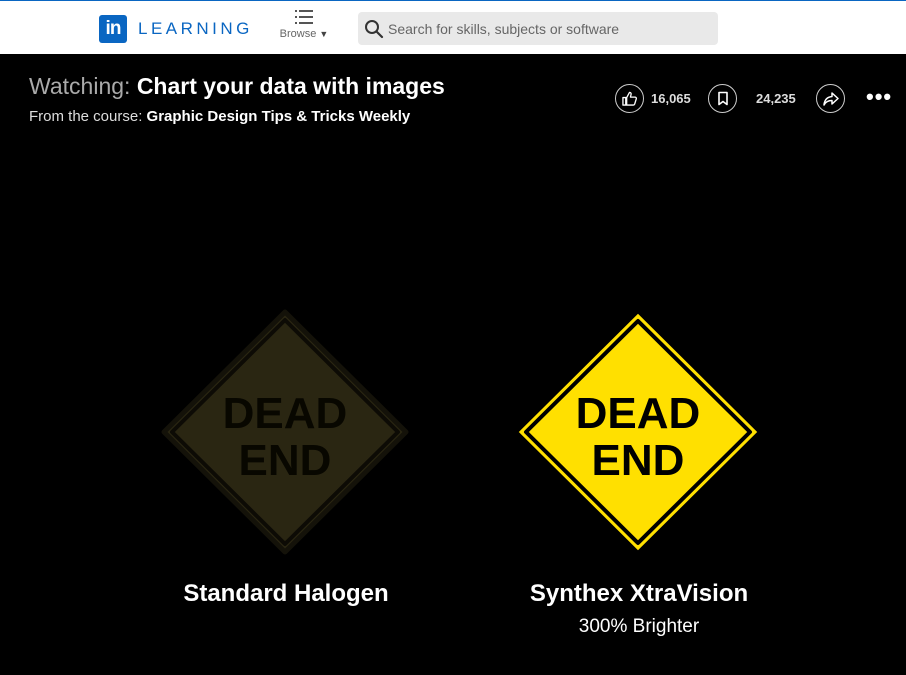  What do you see at coordinates (86, 116) in the screenshot?
I see `course-prefix: From the course:` at bounding box center [86, 116].